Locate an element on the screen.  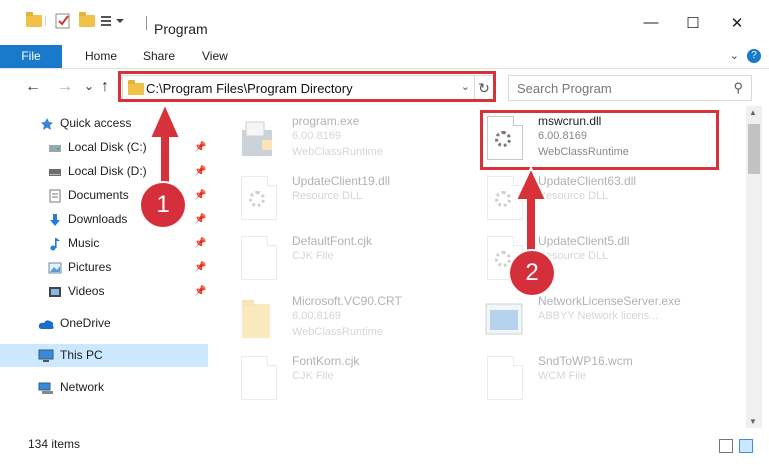
step-badge-2: 2 is located at coordinates (532, 273).